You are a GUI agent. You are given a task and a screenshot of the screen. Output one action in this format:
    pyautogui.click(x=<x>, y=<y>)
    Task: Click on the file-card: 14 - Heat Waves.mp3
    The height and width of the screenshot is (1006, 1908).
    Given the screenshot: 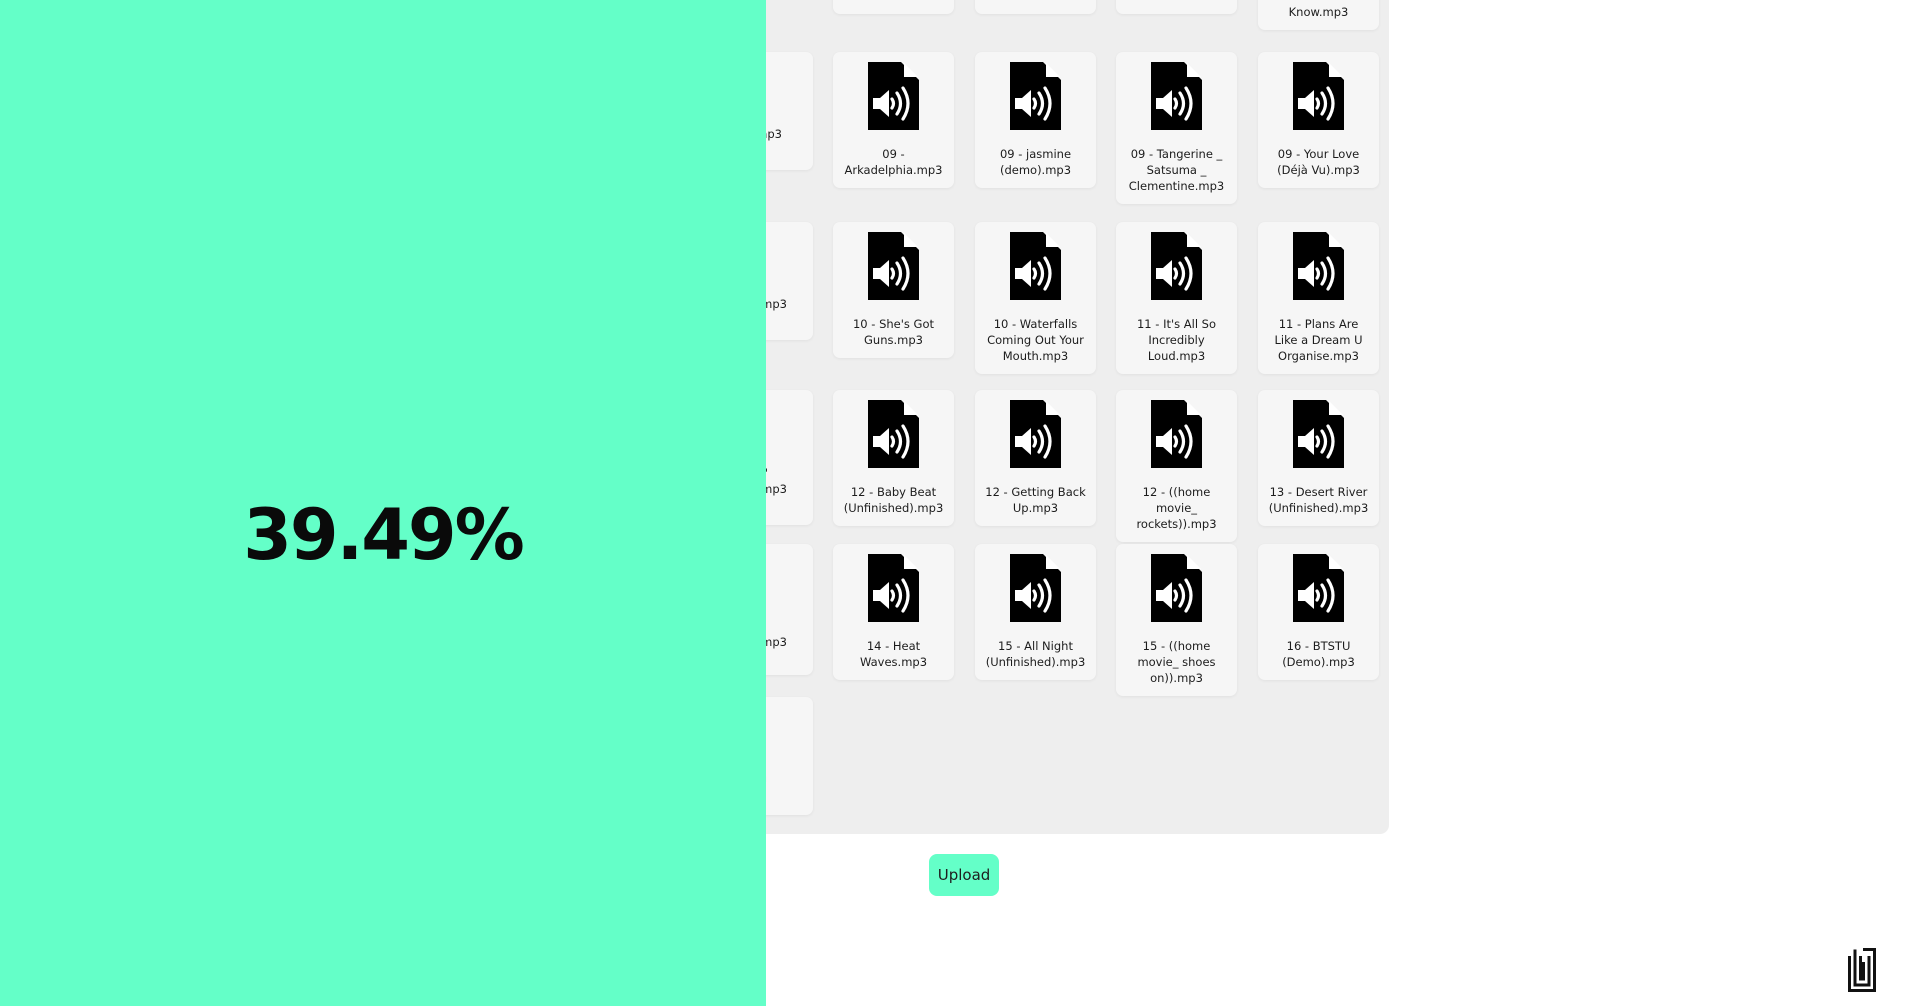 What is the action you would take?
    pyautogui.click(x=893, y=612)
    